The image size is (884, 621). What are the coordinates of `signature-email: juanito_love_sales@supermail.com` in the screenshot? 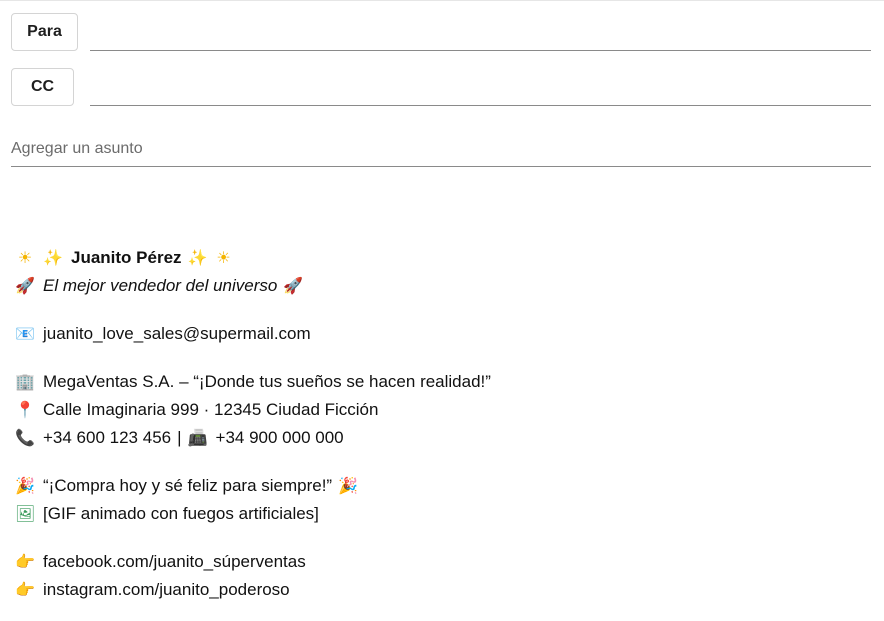 It's located at (177, 334).